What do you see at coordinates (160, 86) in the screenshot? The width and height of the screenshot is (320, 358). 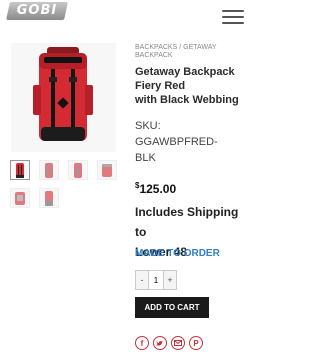 I see `title-line-2: Fiery Red` at bounding box center [160, 86].